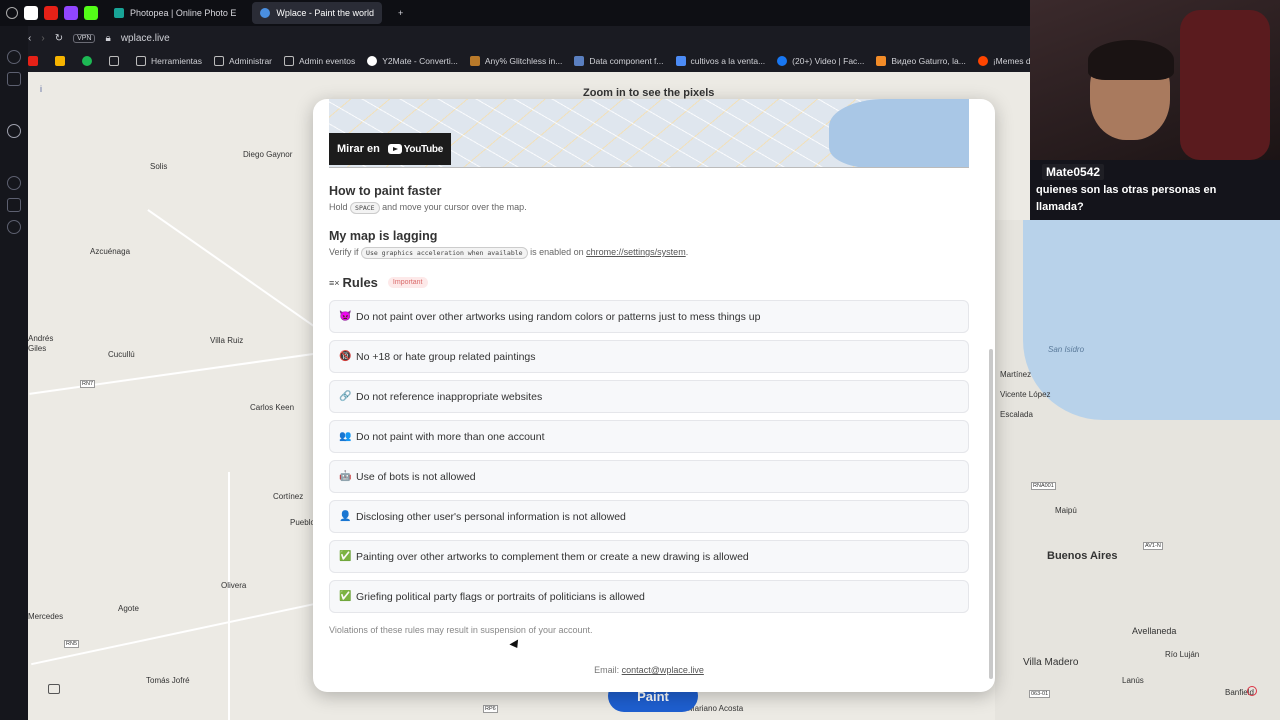 The width and height of the screenshot is (1280, 720). I want to click on facebook-icon, so click(782, 61).